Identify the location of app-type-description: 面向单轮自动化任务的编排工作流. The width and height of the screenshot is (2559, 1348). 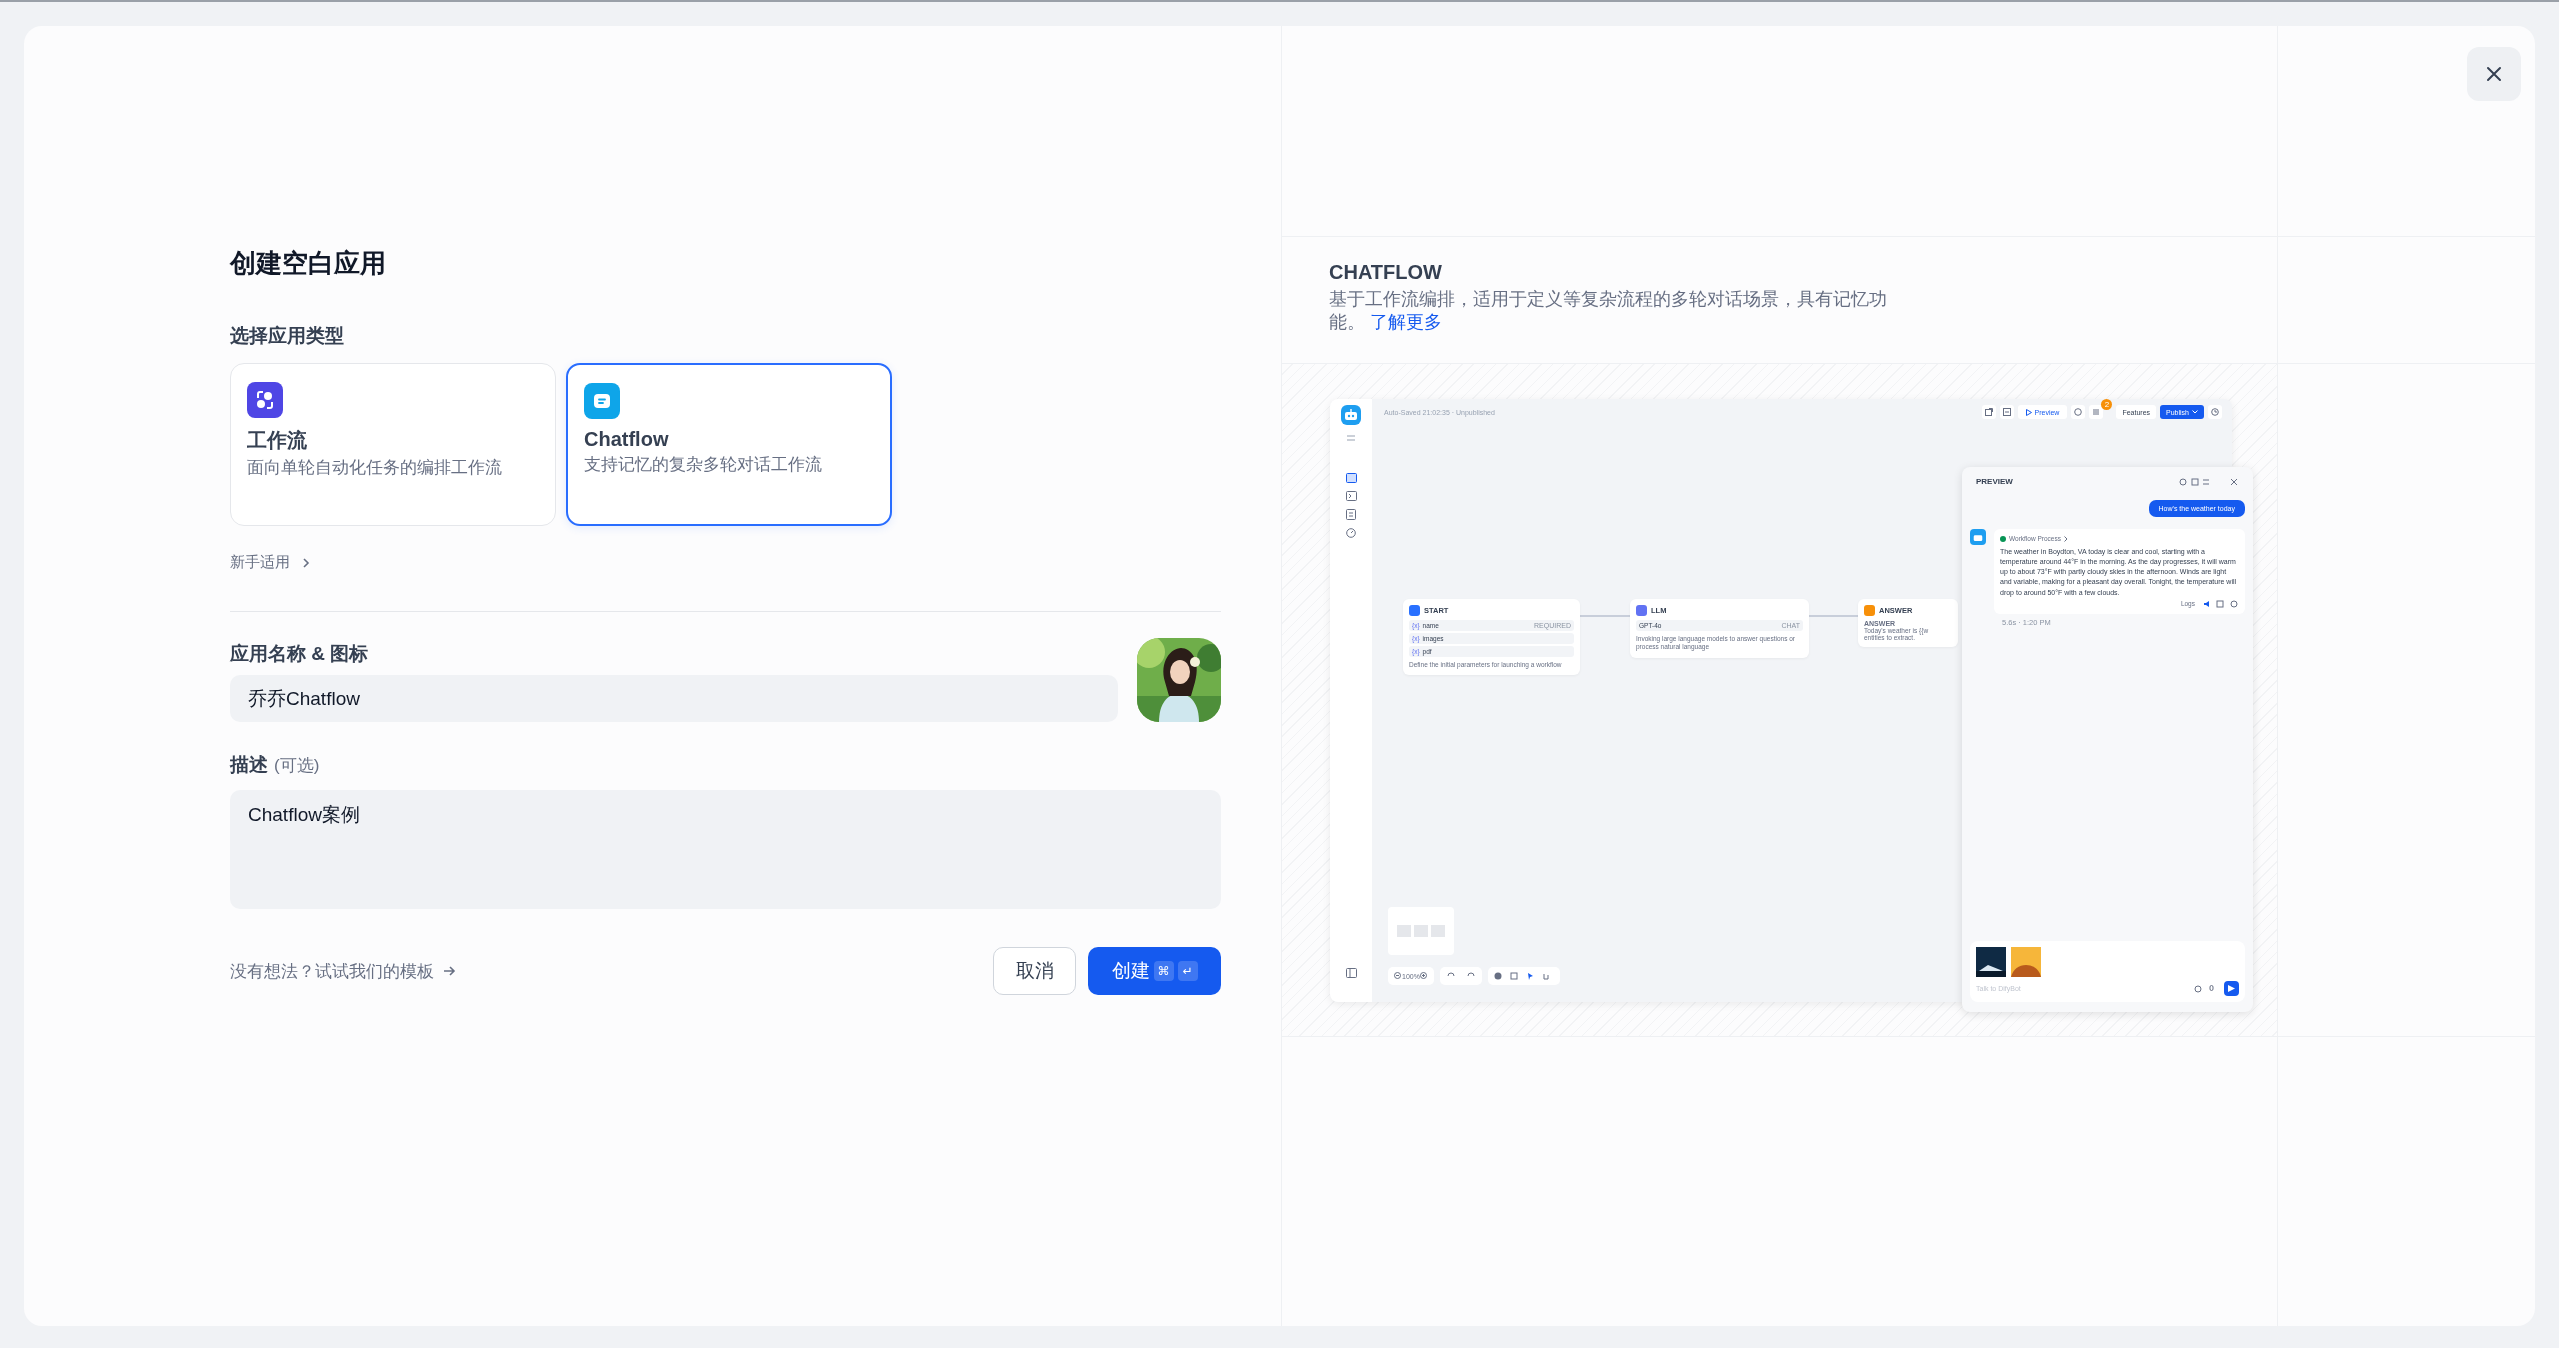
(375, 468).